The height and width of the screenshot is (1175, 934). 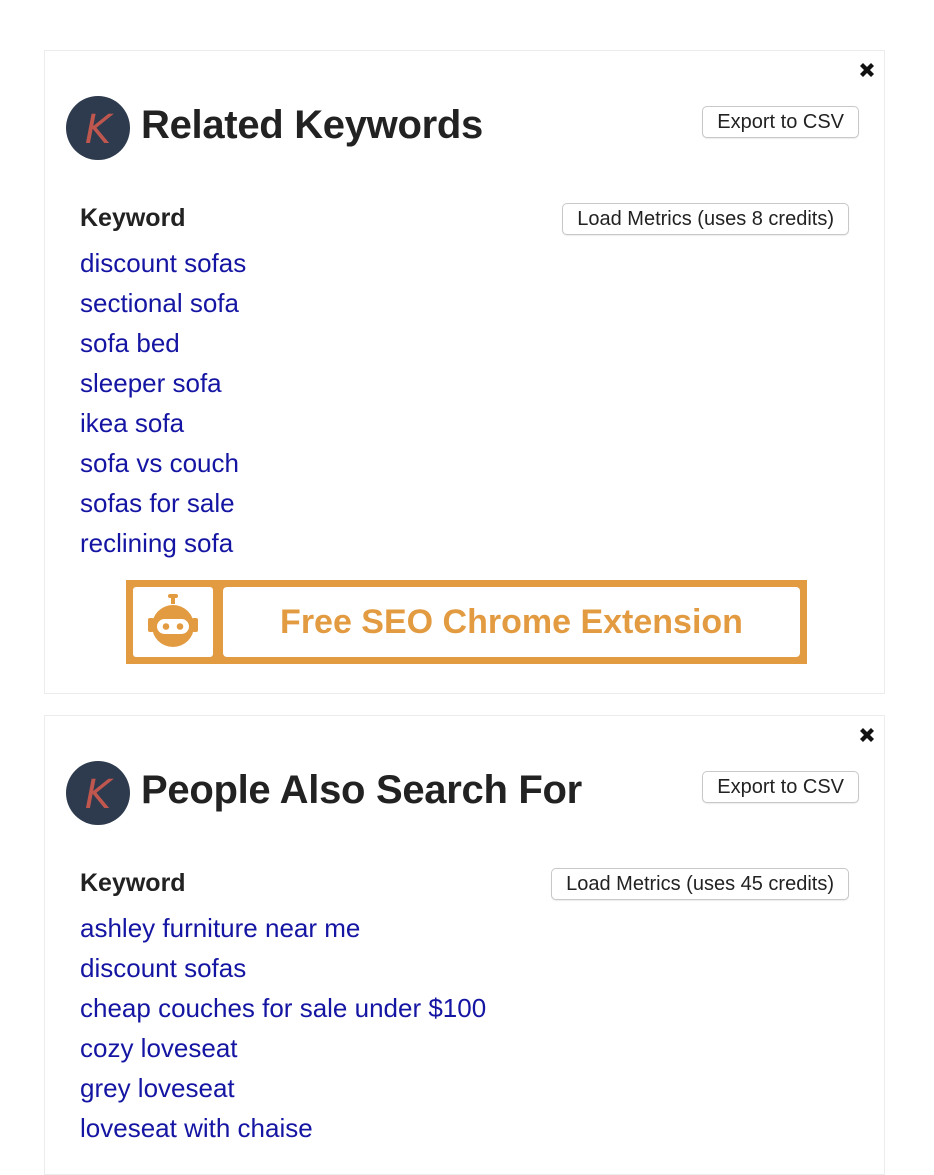 I want to click on list-item: sectional sofa, so click(x=163, y=303).